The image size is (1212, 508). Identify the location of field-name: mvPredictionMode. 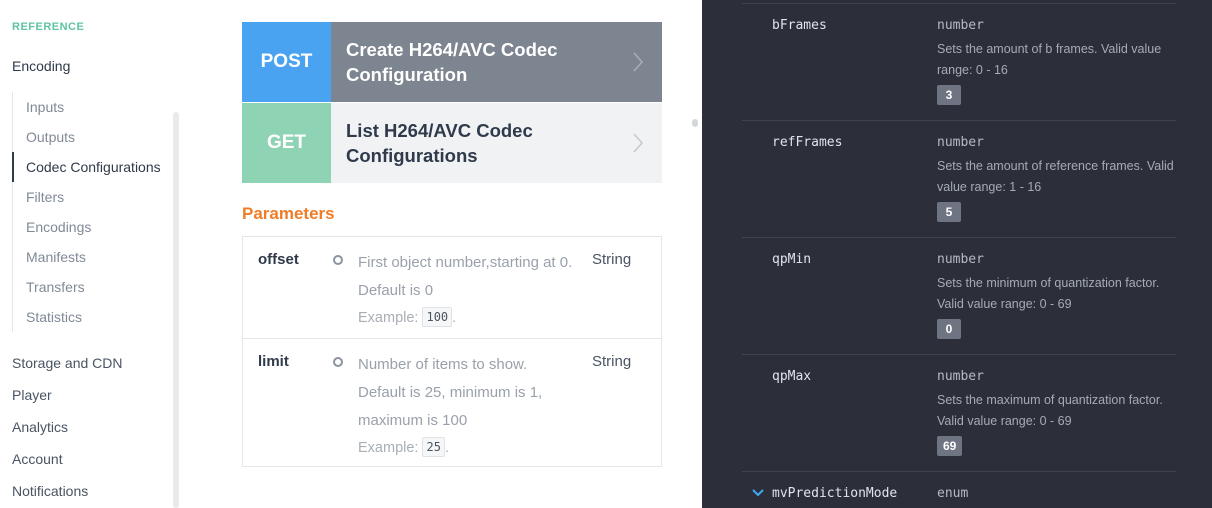
(835, 493).